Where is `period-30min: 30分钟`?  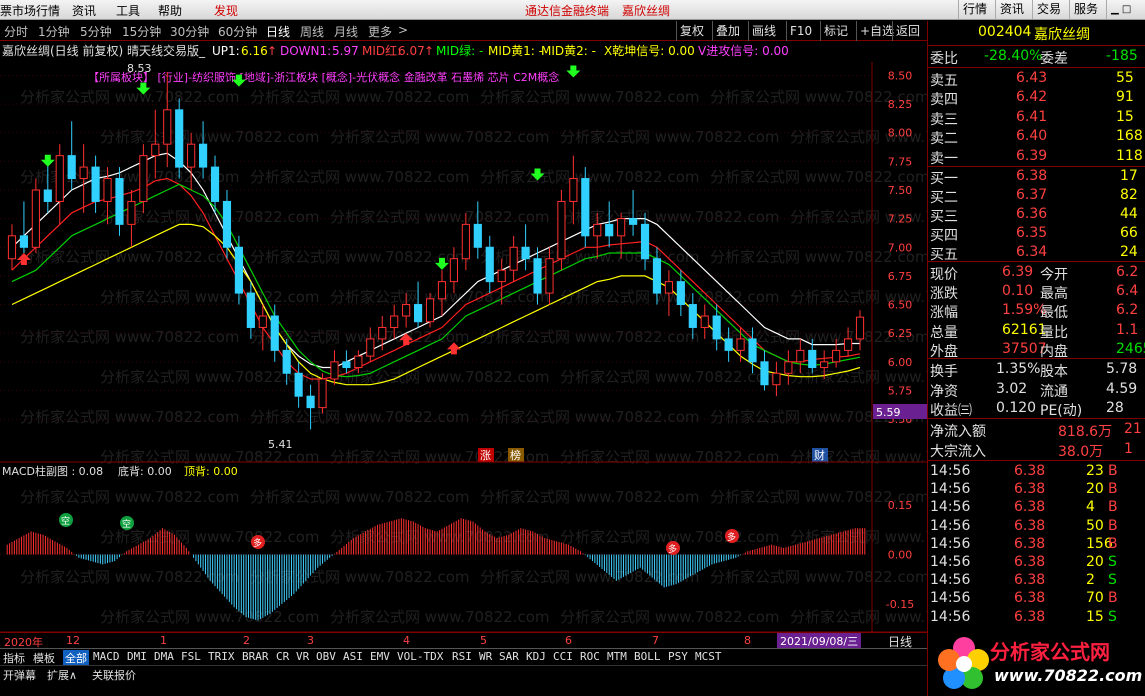 period-30min: 30分钟 is located at coordinates (189, 31).